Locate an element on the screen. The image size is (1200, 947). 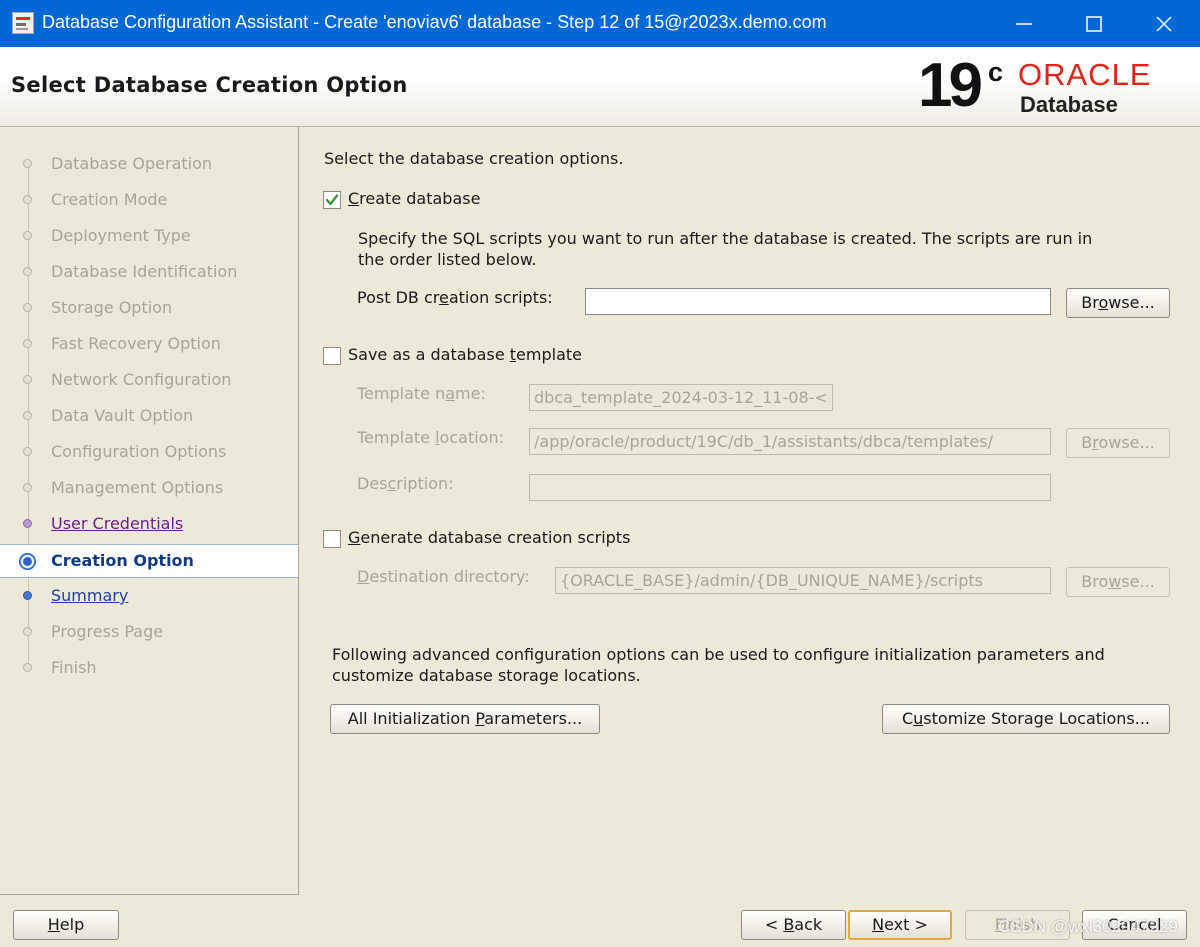
nav-step-configuration-options: Configuration Options is located at coordinates (149, 453).